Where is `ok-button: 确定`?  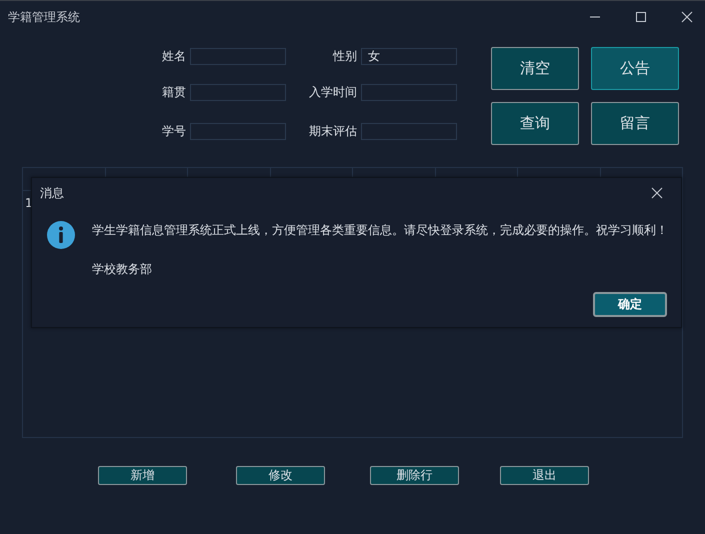
ok-button: 确定 is located at coordinates (630, 304).